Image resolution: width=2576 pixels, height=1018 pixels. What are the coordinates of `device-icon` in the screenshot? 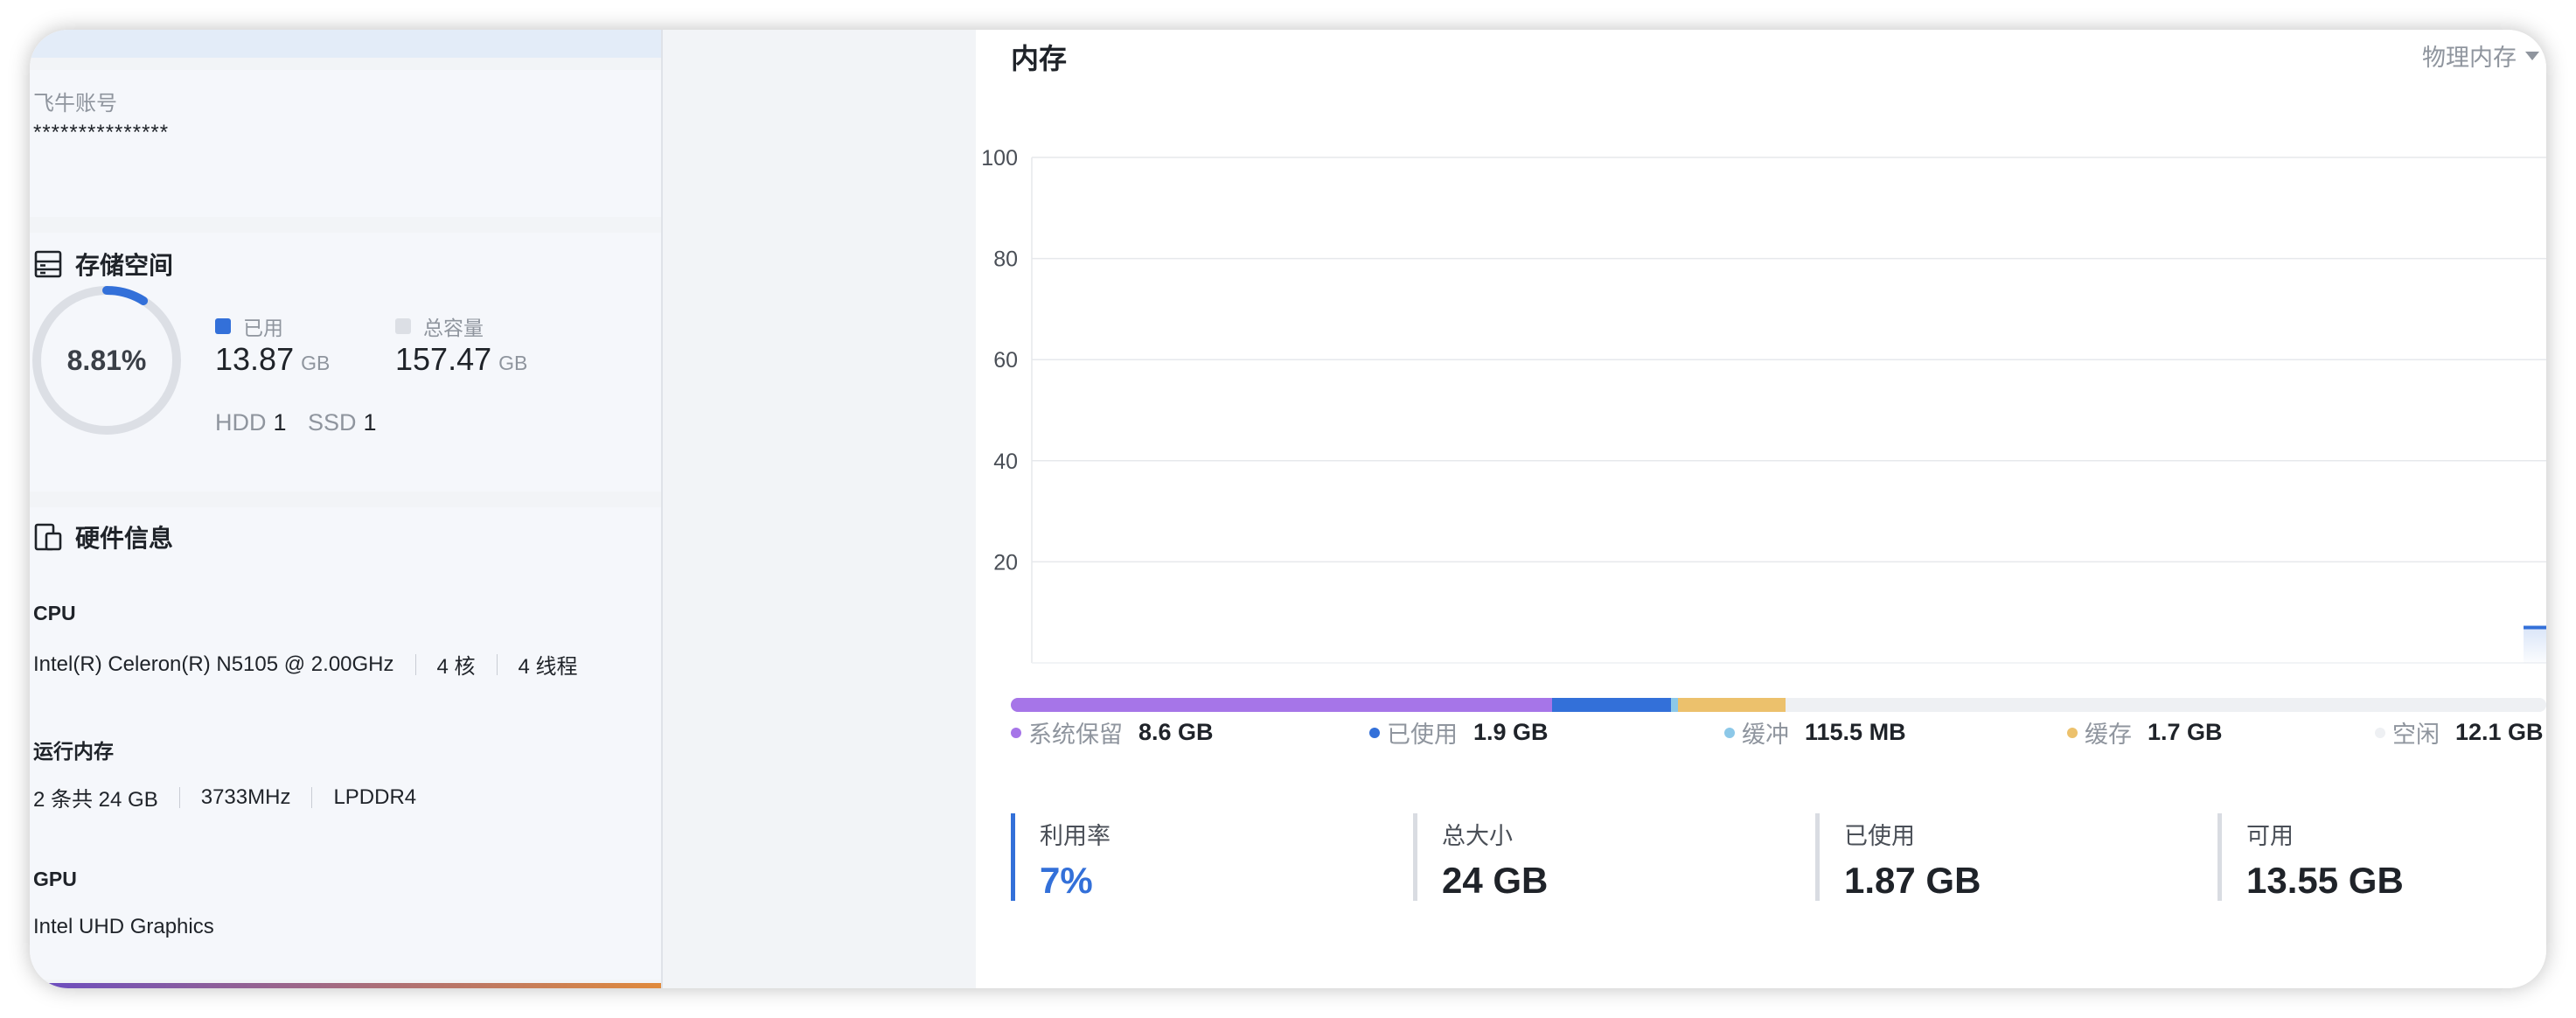 It's located at (48, 537).